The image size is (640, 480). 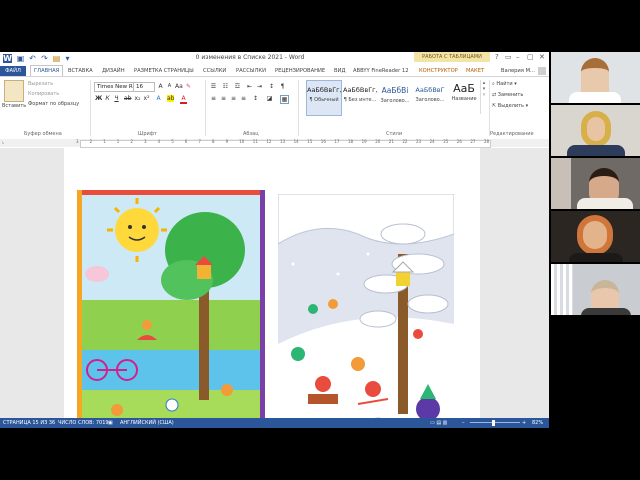 What do you see at coordinates (113, 71) in the screenshot?
I see `tab-design: ДИЗАЙН` at bounding box center [113, 71].